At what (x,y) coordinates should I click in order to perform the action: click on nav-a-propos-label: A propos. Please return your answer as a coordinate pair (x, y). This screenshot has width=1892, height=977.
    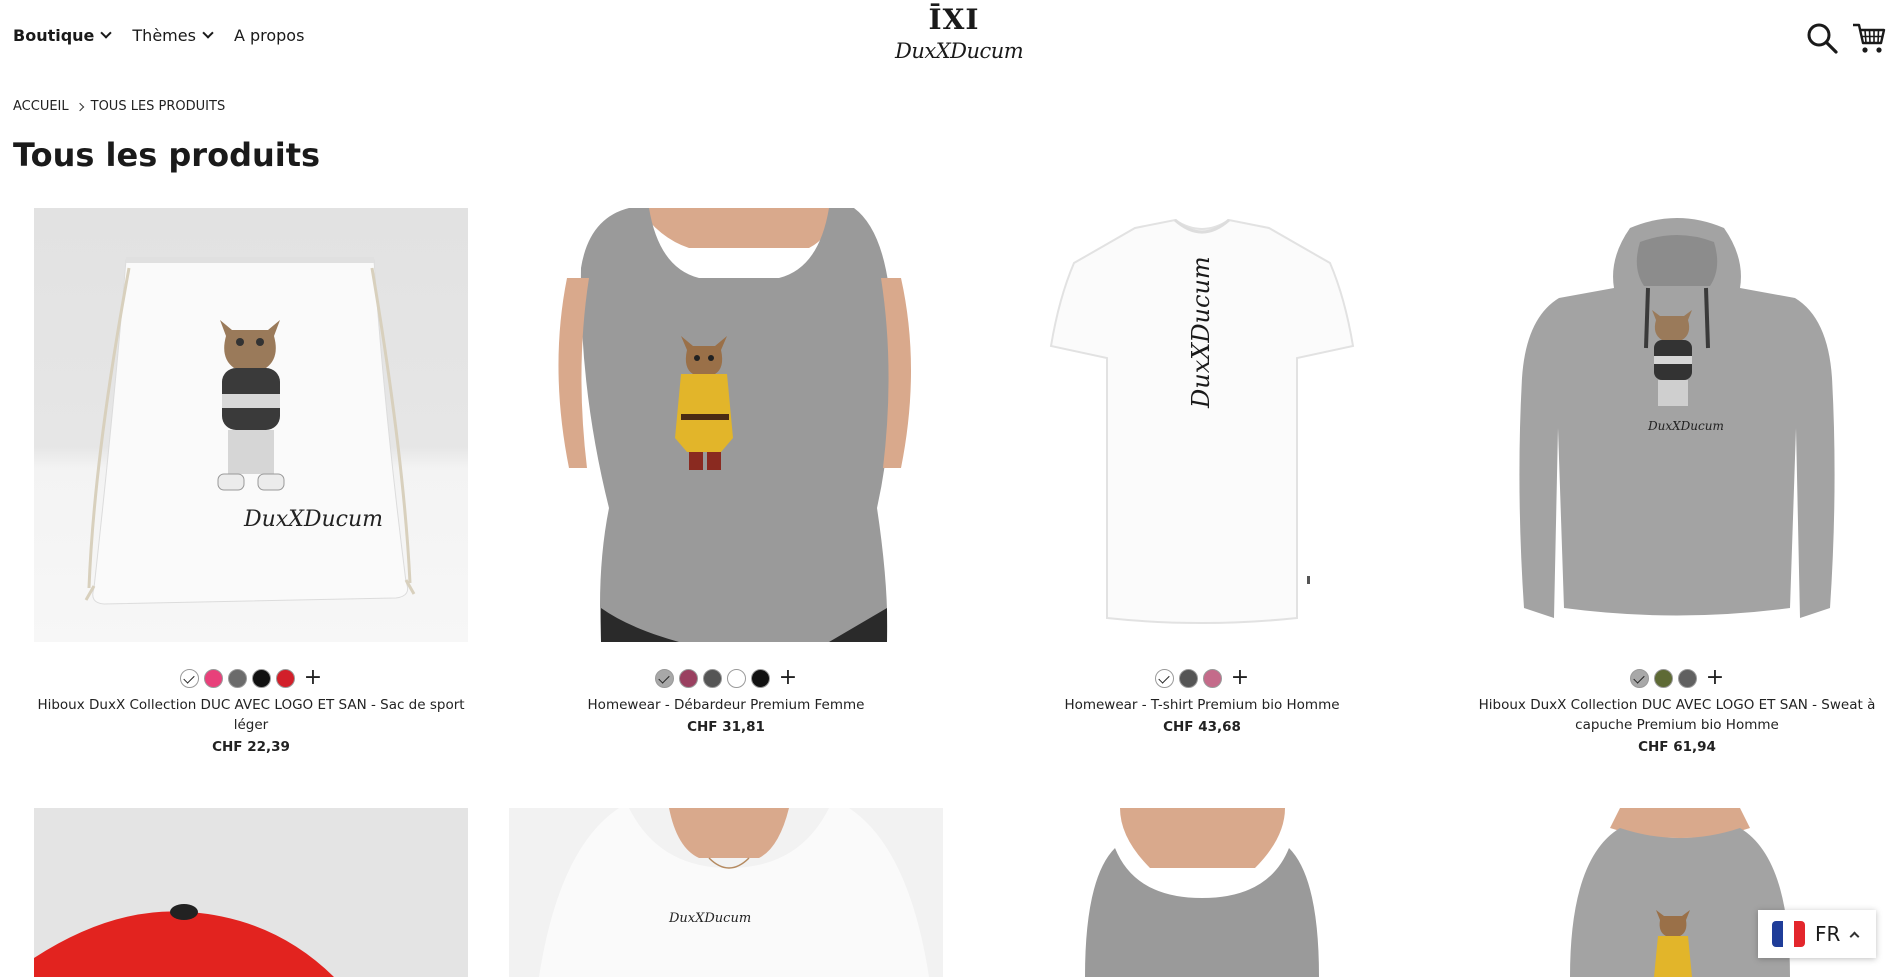
    Looking at the image, I should click on (269, 35).